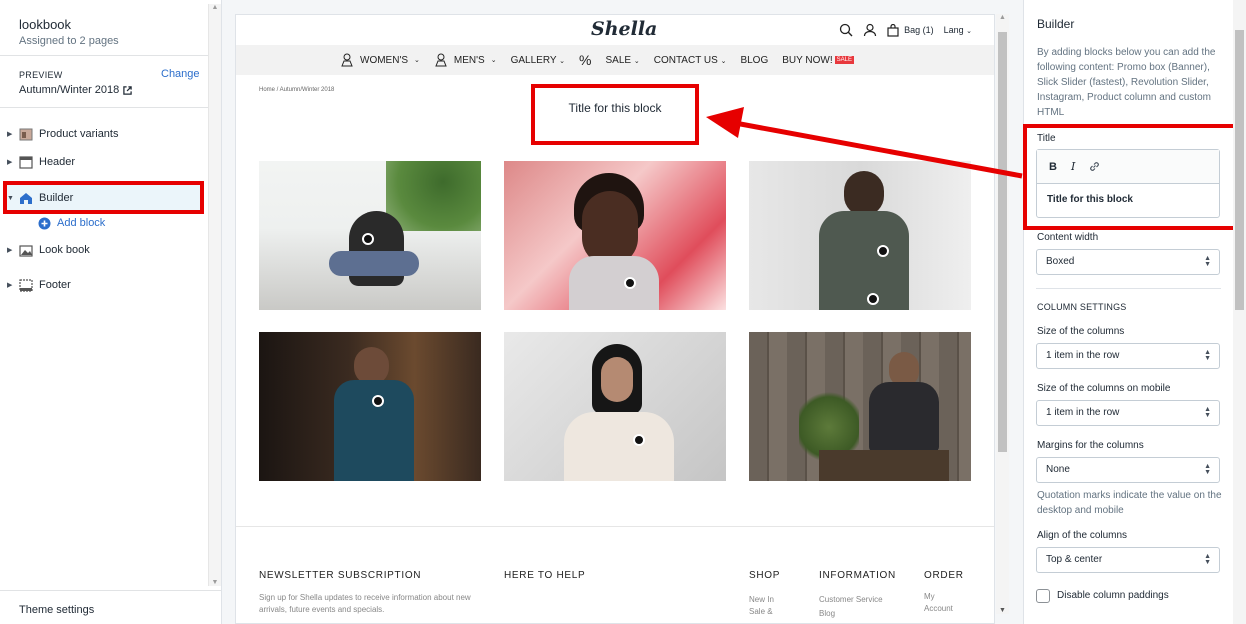  Describe the element at coordinates (615, 108) in the screenshot. I see `block-title: Title for this block` at that location.